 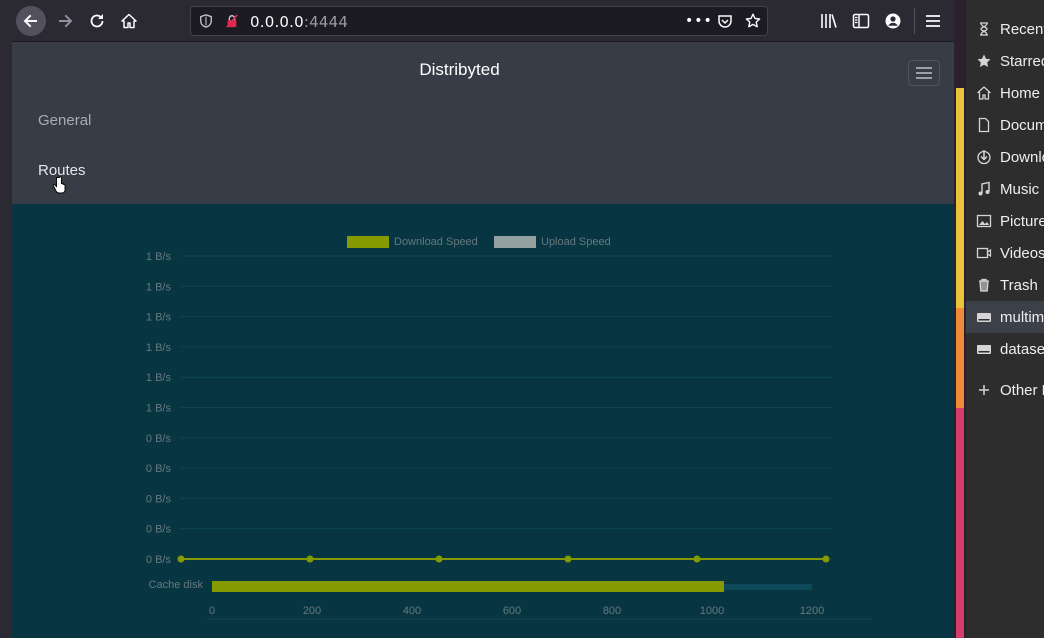 I want to click on url-text: 0.0.0.0:4444, so click(x=299, y=22).